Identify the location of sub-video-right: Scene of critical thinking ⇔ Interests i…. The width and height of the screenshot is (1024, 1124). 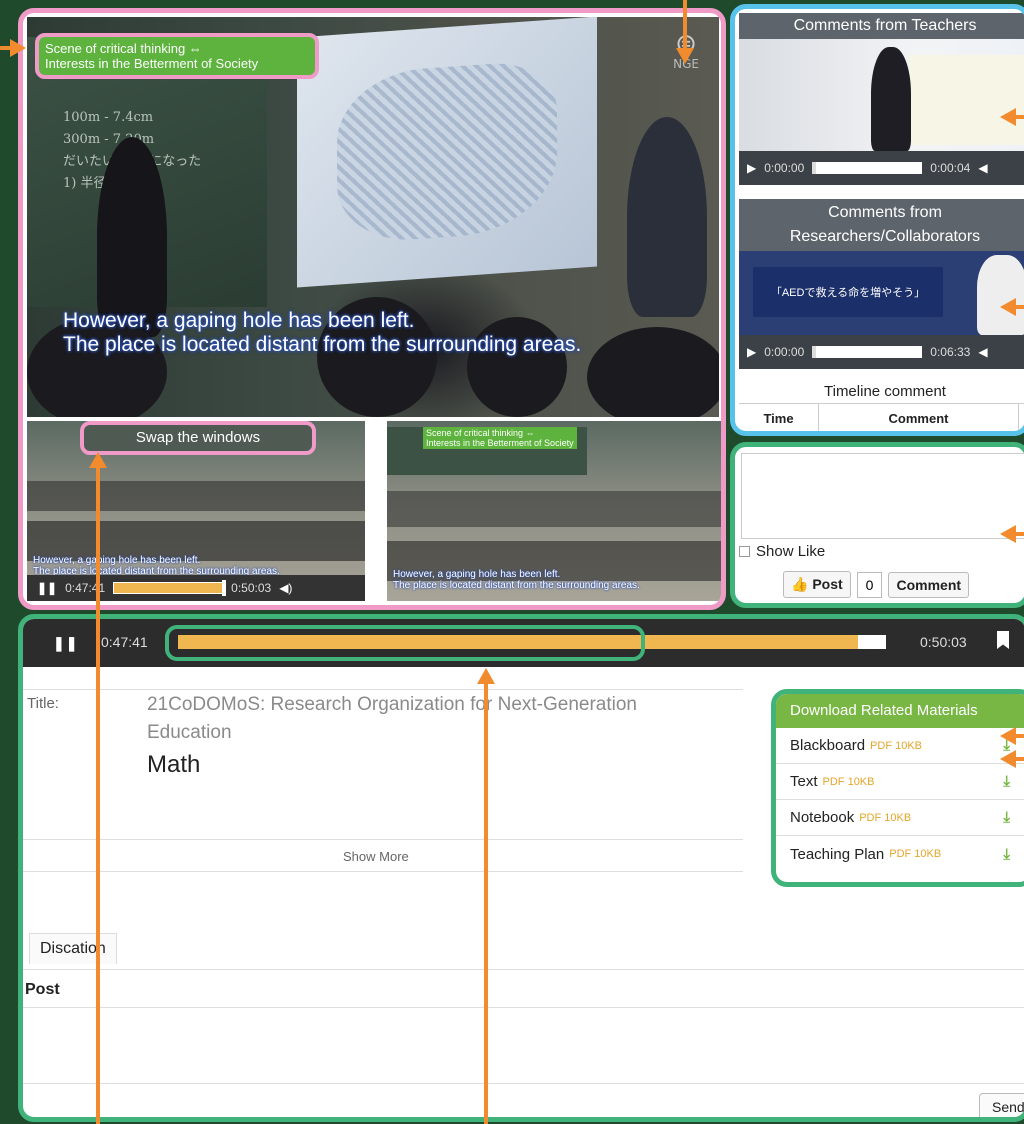
(554, 511).